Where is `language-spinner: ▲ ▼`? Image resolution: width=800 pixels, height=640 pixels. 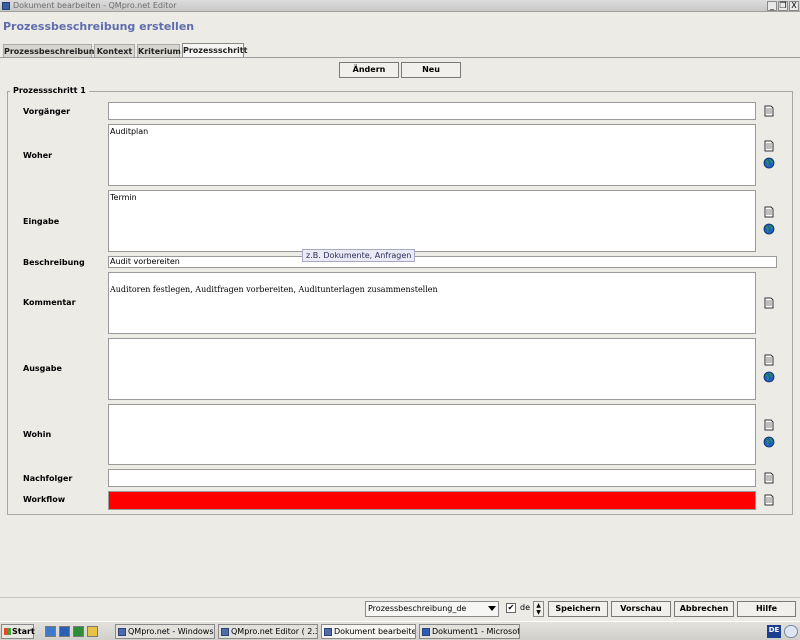
language-spinner: ▲ ▼ is located at coordinates (538, 609).